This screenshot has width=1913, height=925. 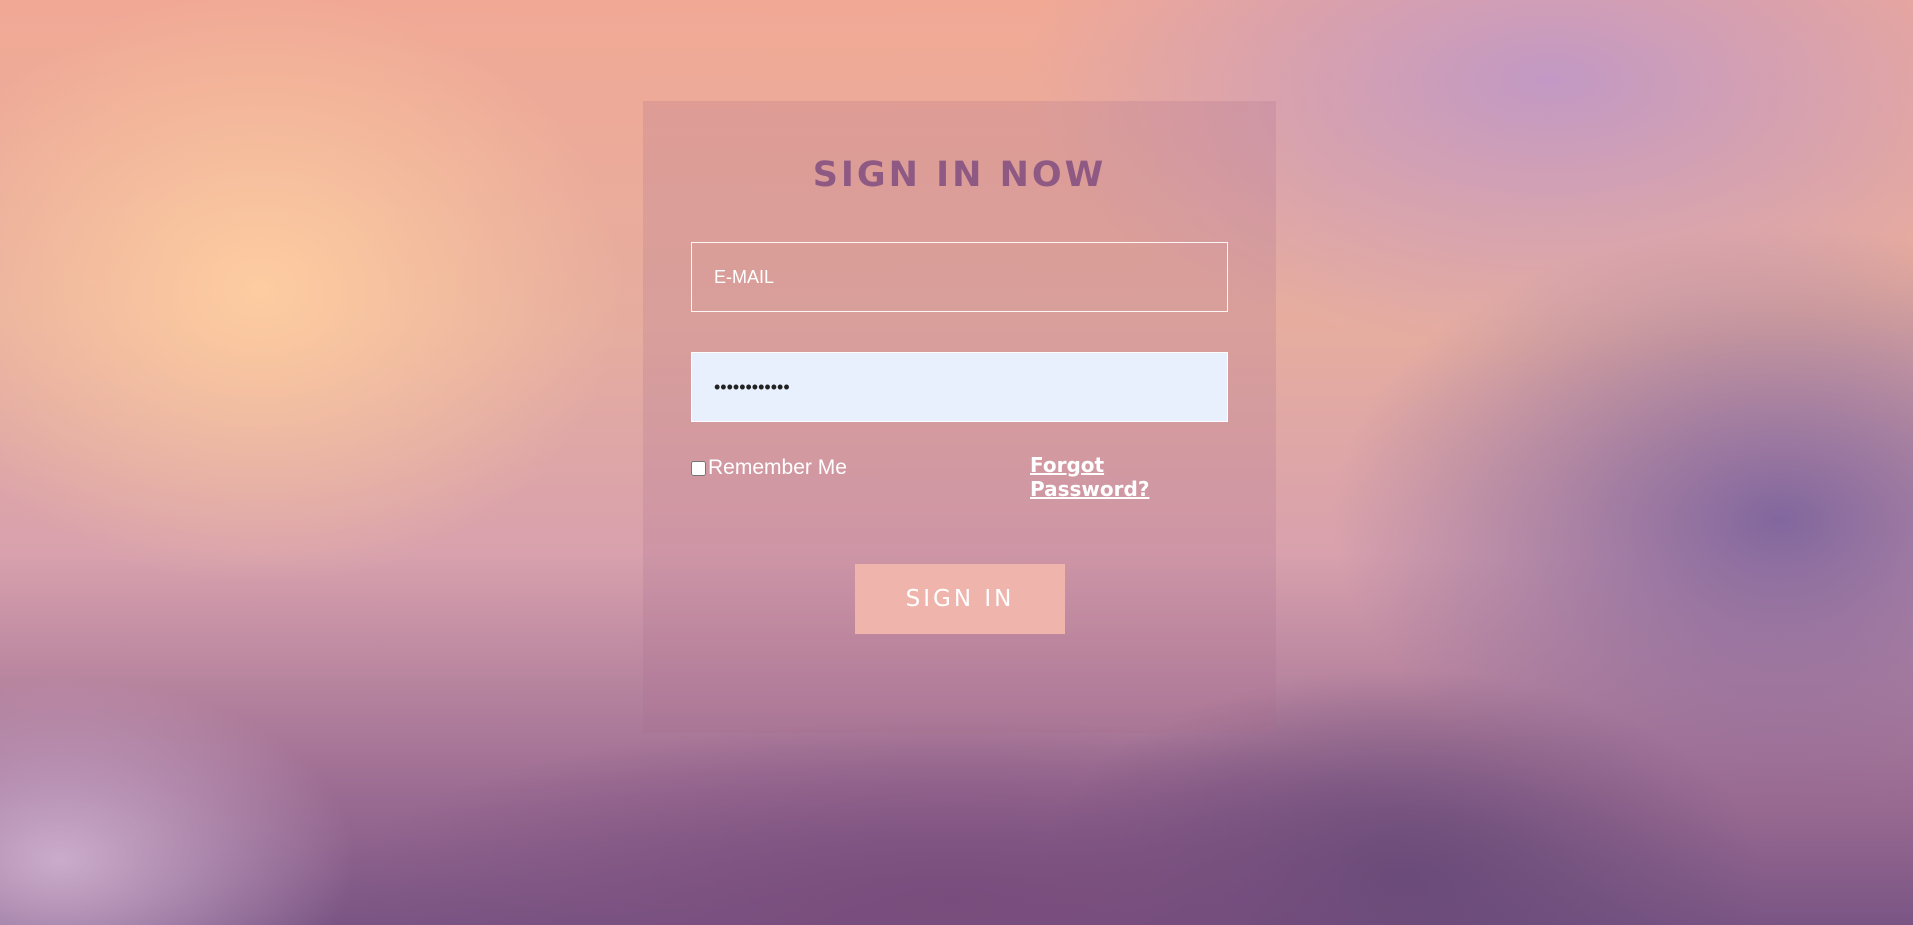 What do you see at coordinates (698, 468) in the screenshot?
I see `remember-me-checkbox` at bounding box center [698, 468].